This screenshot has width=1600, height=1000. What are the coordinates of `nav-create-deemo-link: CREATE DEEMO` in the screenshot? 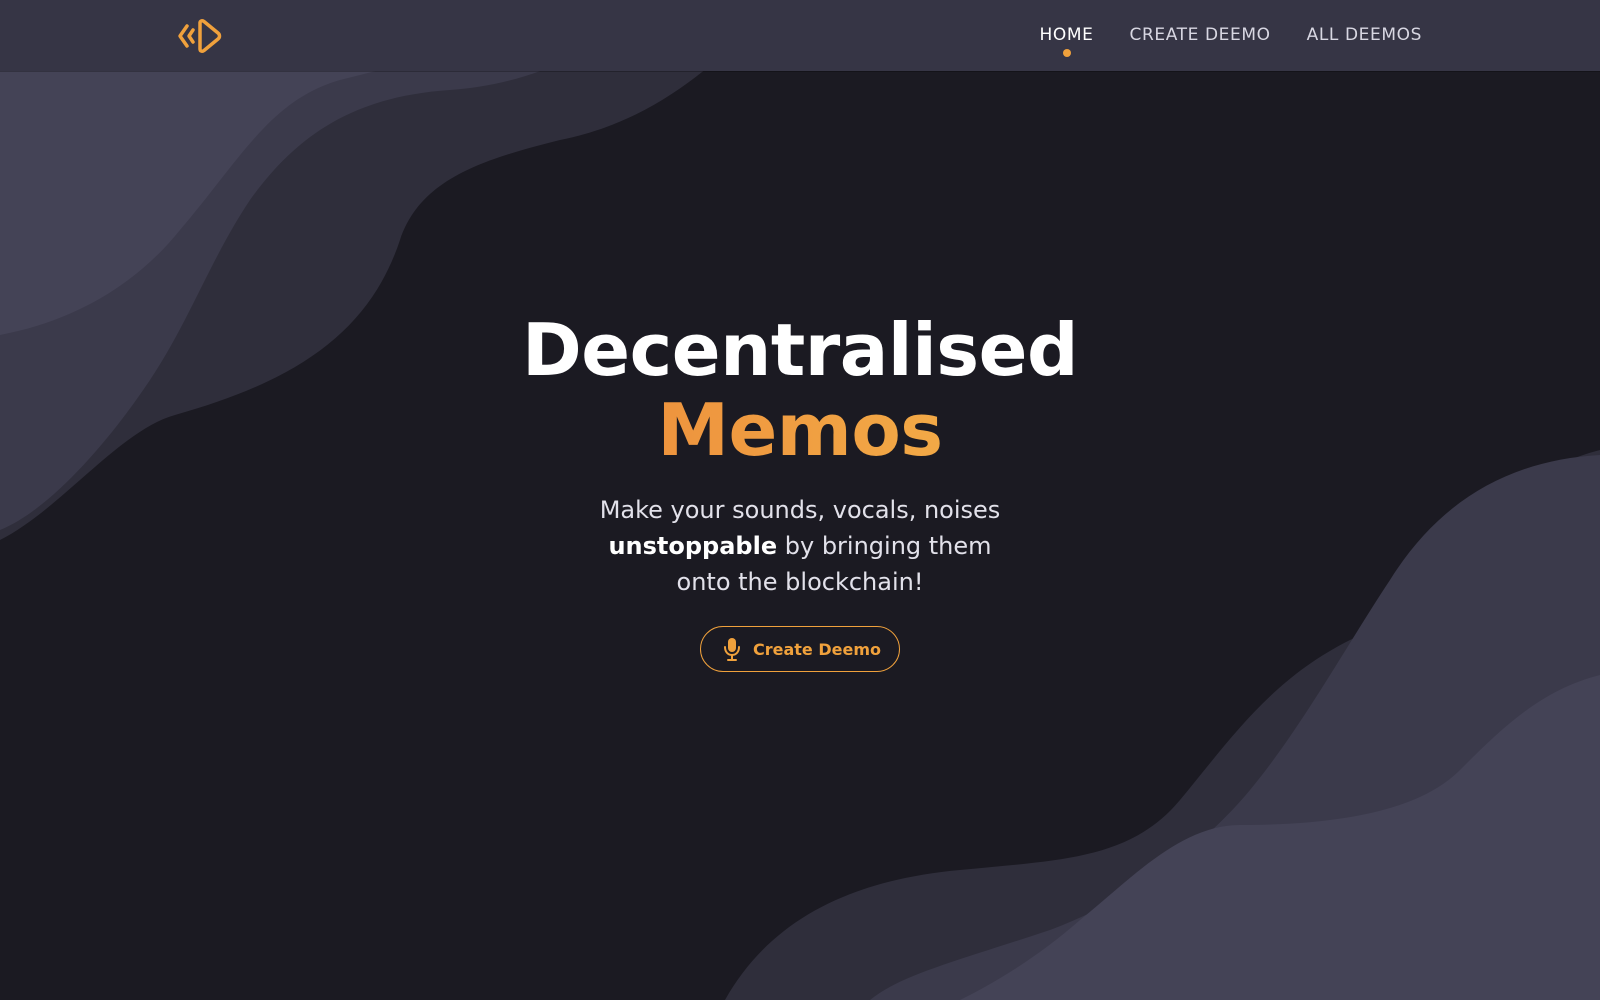 It's located at (1200, 35).